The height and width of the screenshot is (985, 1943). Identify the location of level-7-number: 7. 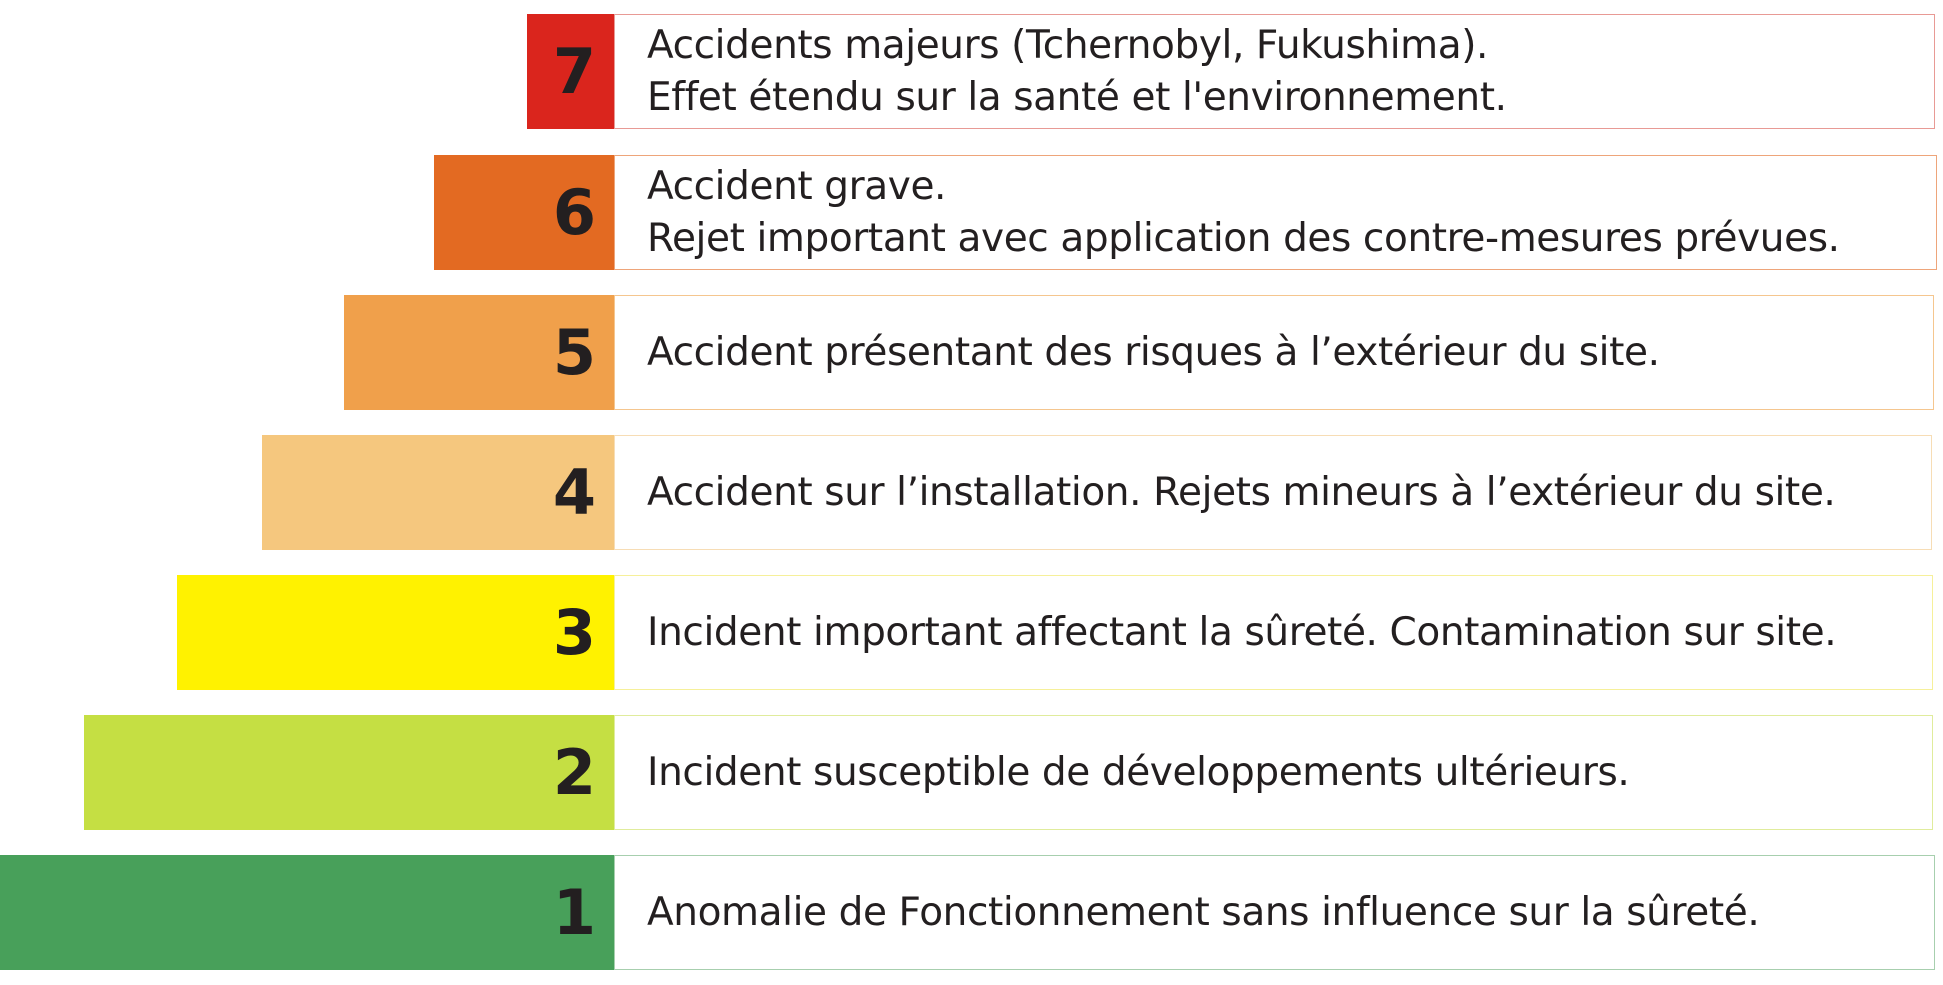
(574, 71).